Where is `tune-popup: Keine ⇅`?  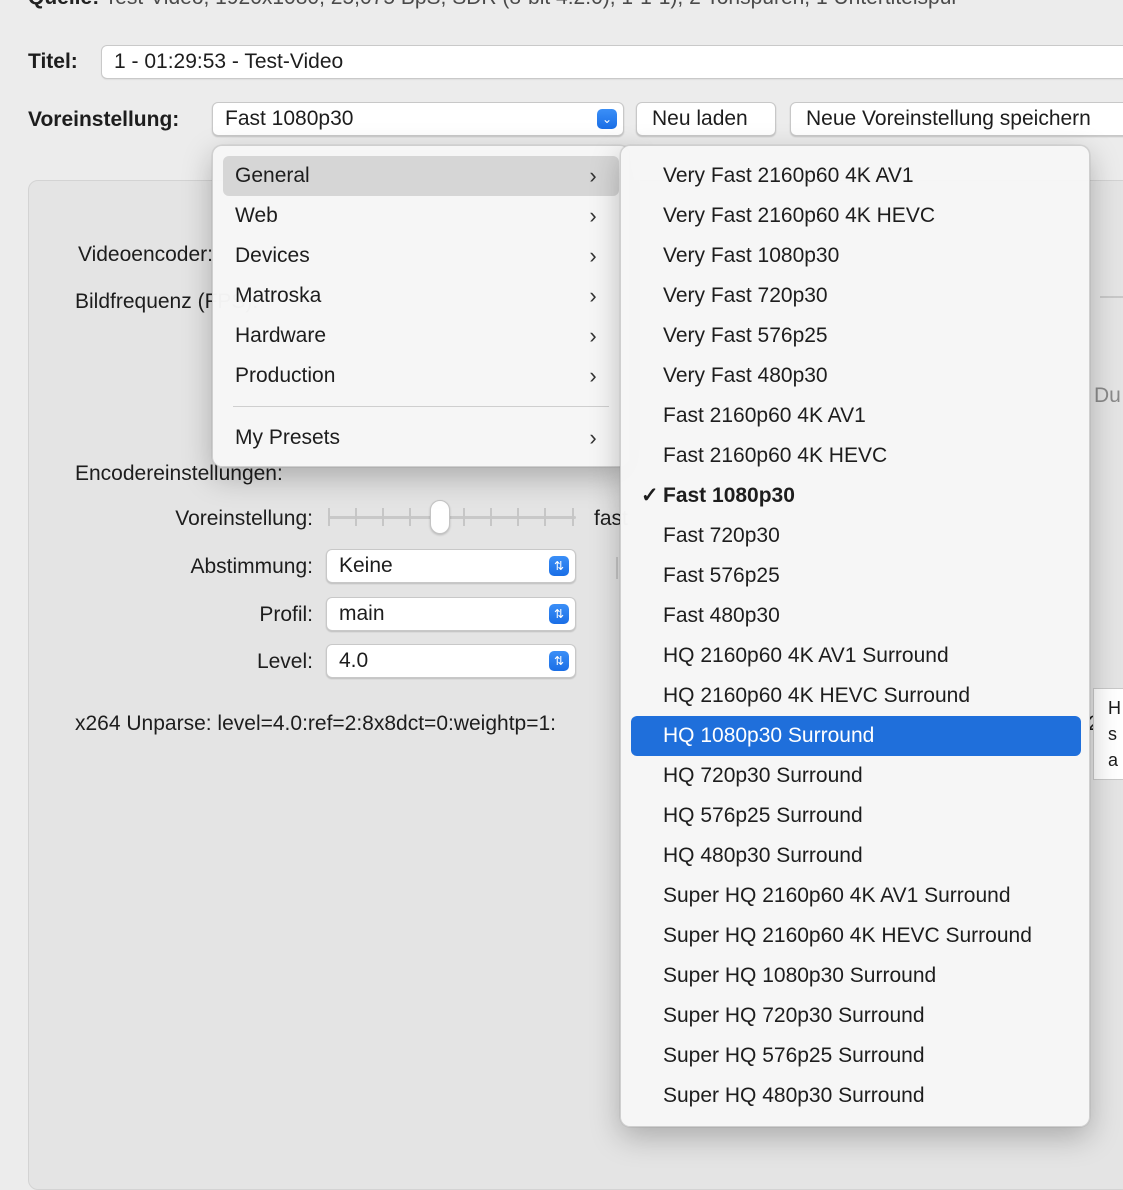
tune-popup: Keine ⇅ is located at coordinates (451, 566).